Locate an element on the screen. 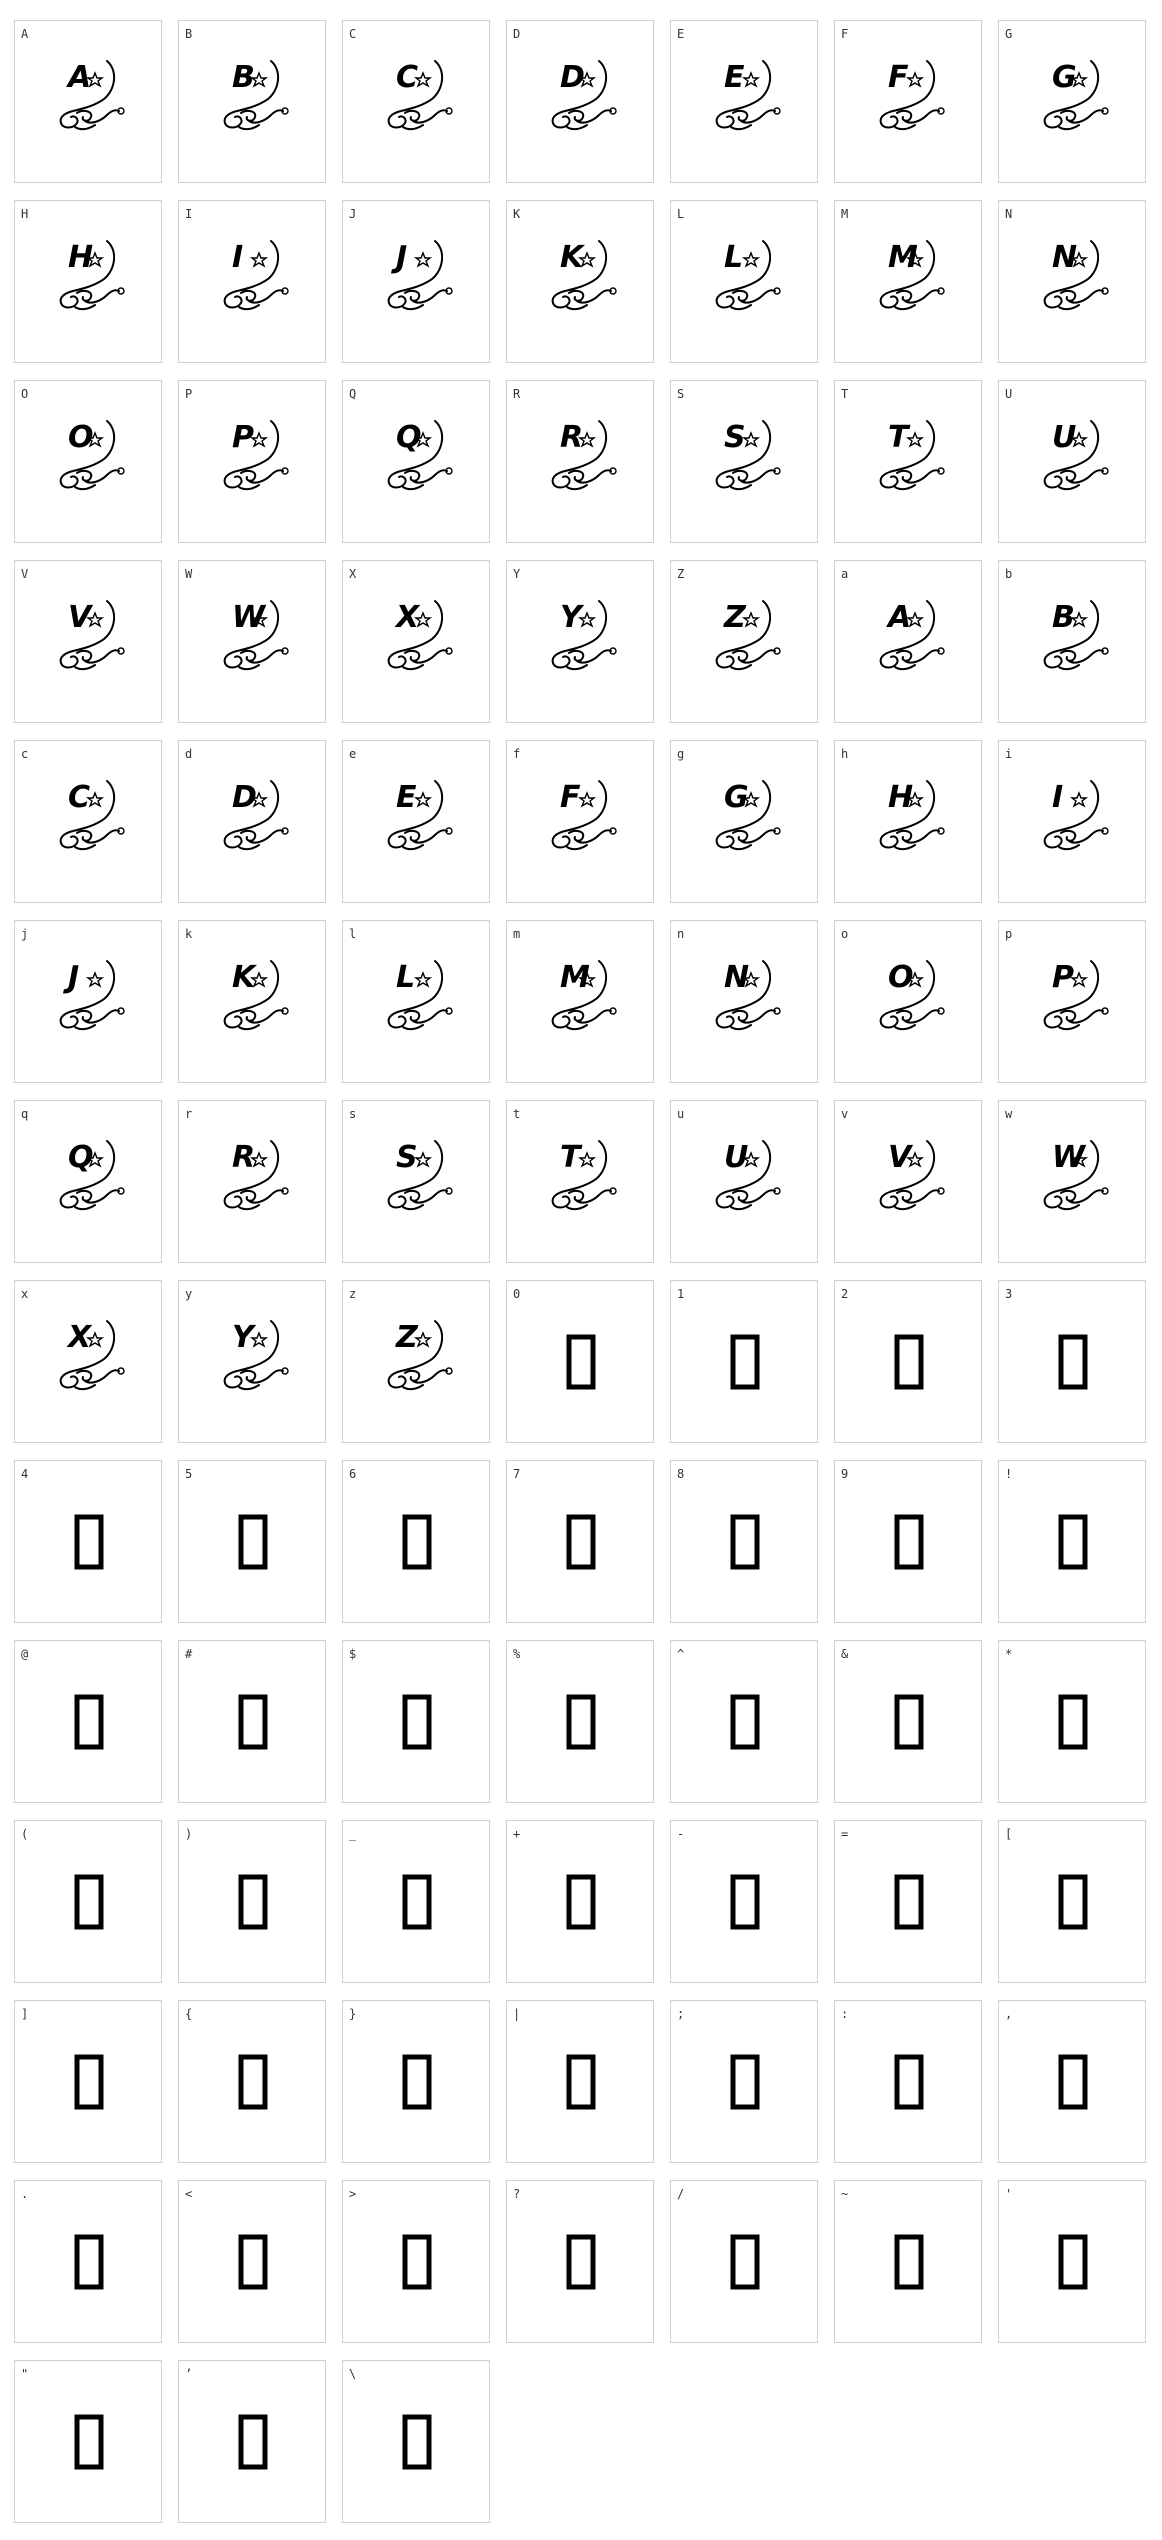 Image resolution: width=1162 pixels, height=2540 pixels. glyph-cell: pP is located at coordinates (1072, 1001).